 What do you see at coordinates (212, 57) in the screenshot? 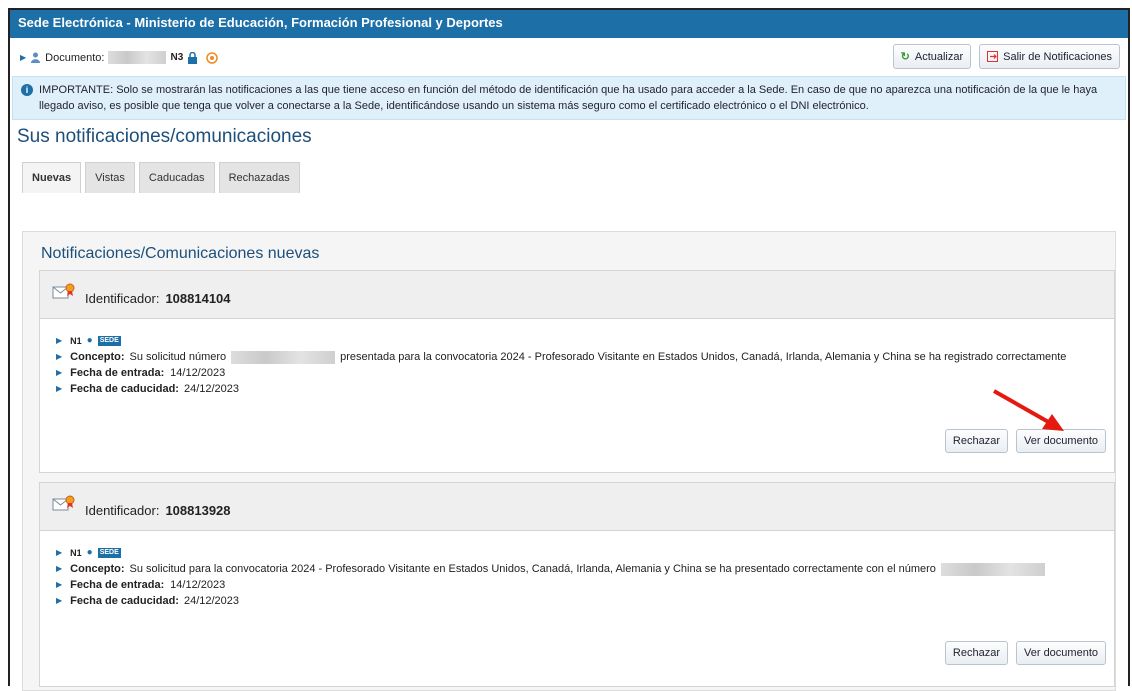
I see `rss-icon` at bounding box center [212, 57].